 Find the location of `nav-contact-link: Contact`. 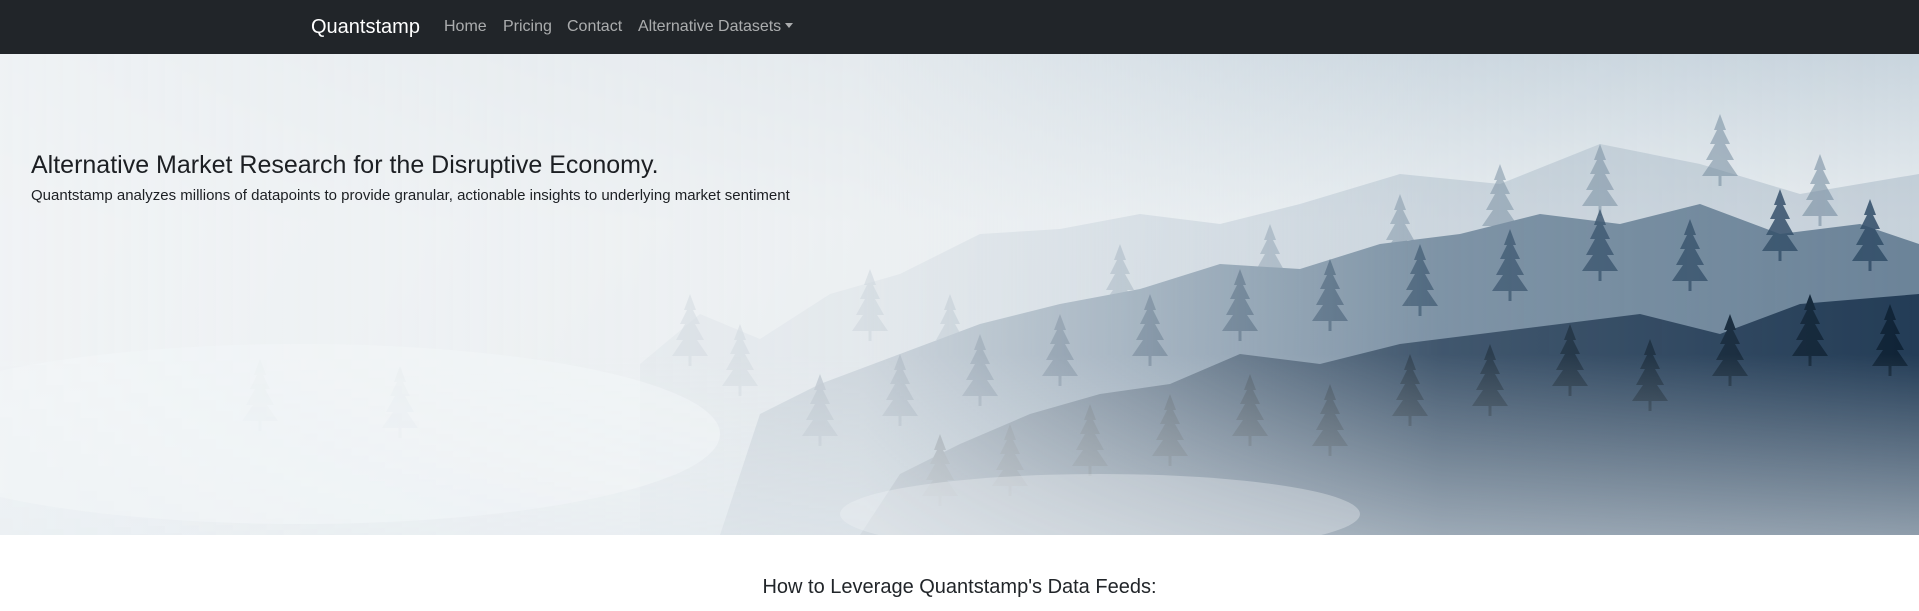

nav-contact-link: Contact is located at coordinates (594, 27).